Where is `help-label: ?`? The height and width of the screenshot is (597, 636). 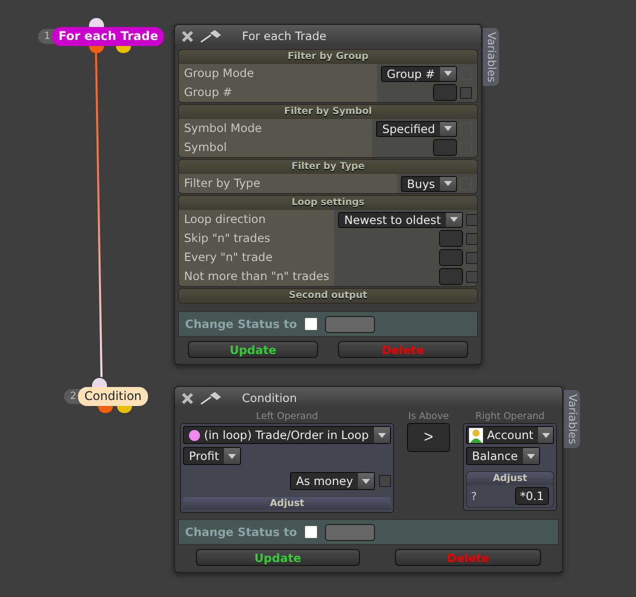 help-label: ? is located at coordinates (474, 496).